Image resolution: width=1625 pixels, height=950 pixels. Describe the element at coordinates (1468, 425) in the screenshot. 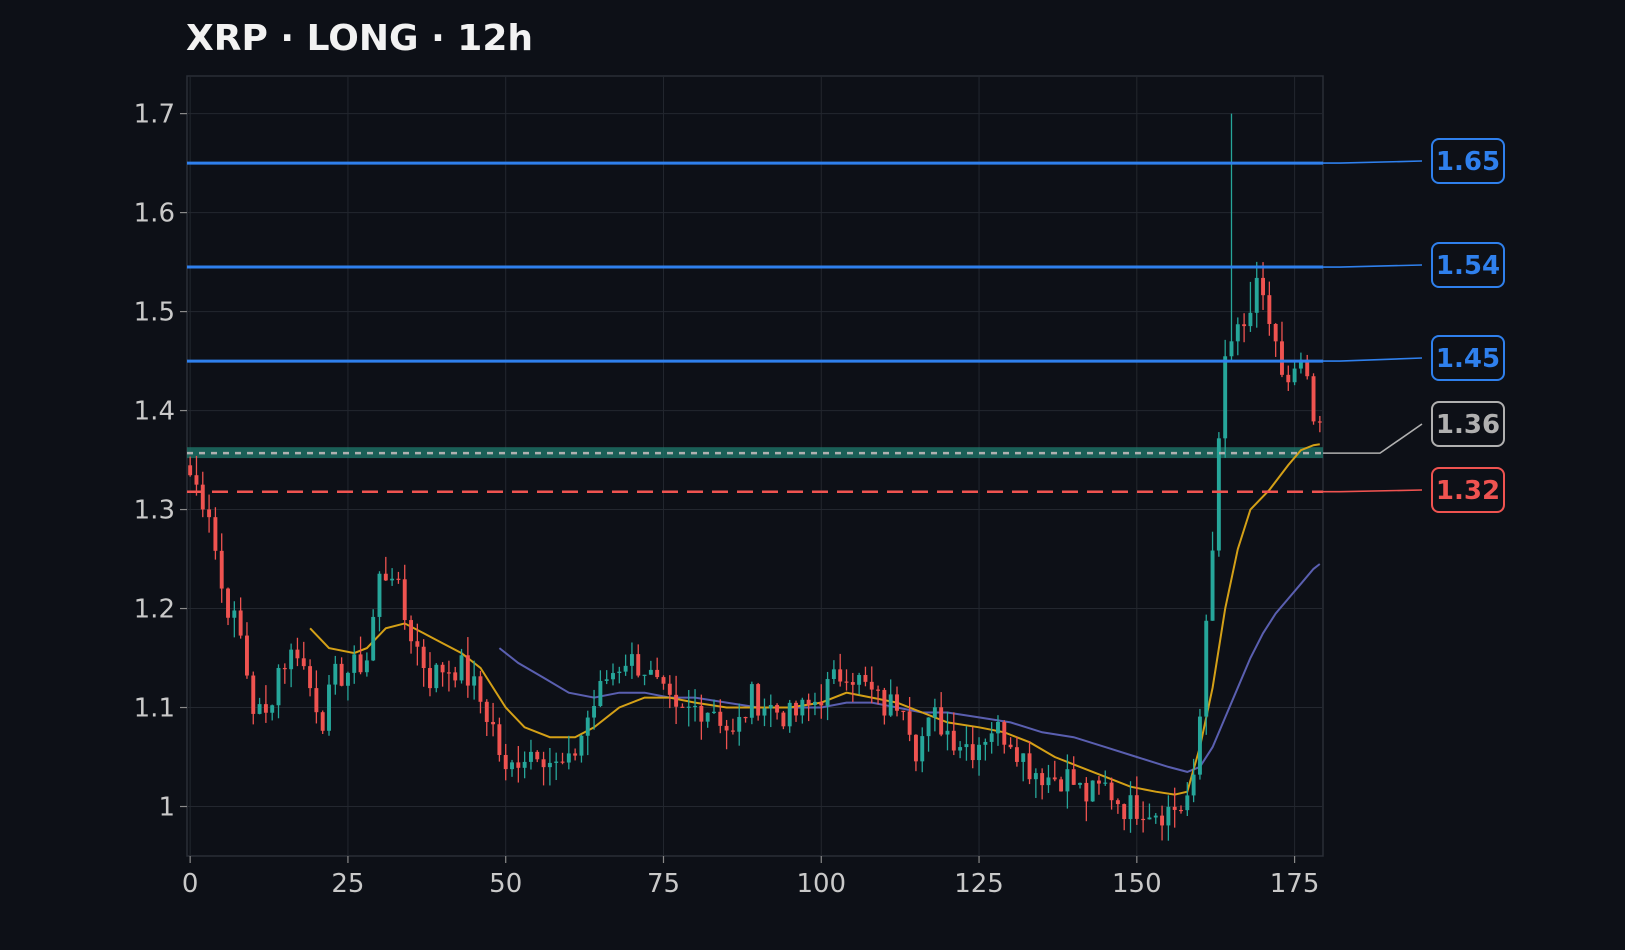

I see `entry-tag-label: 1.36` at that location.